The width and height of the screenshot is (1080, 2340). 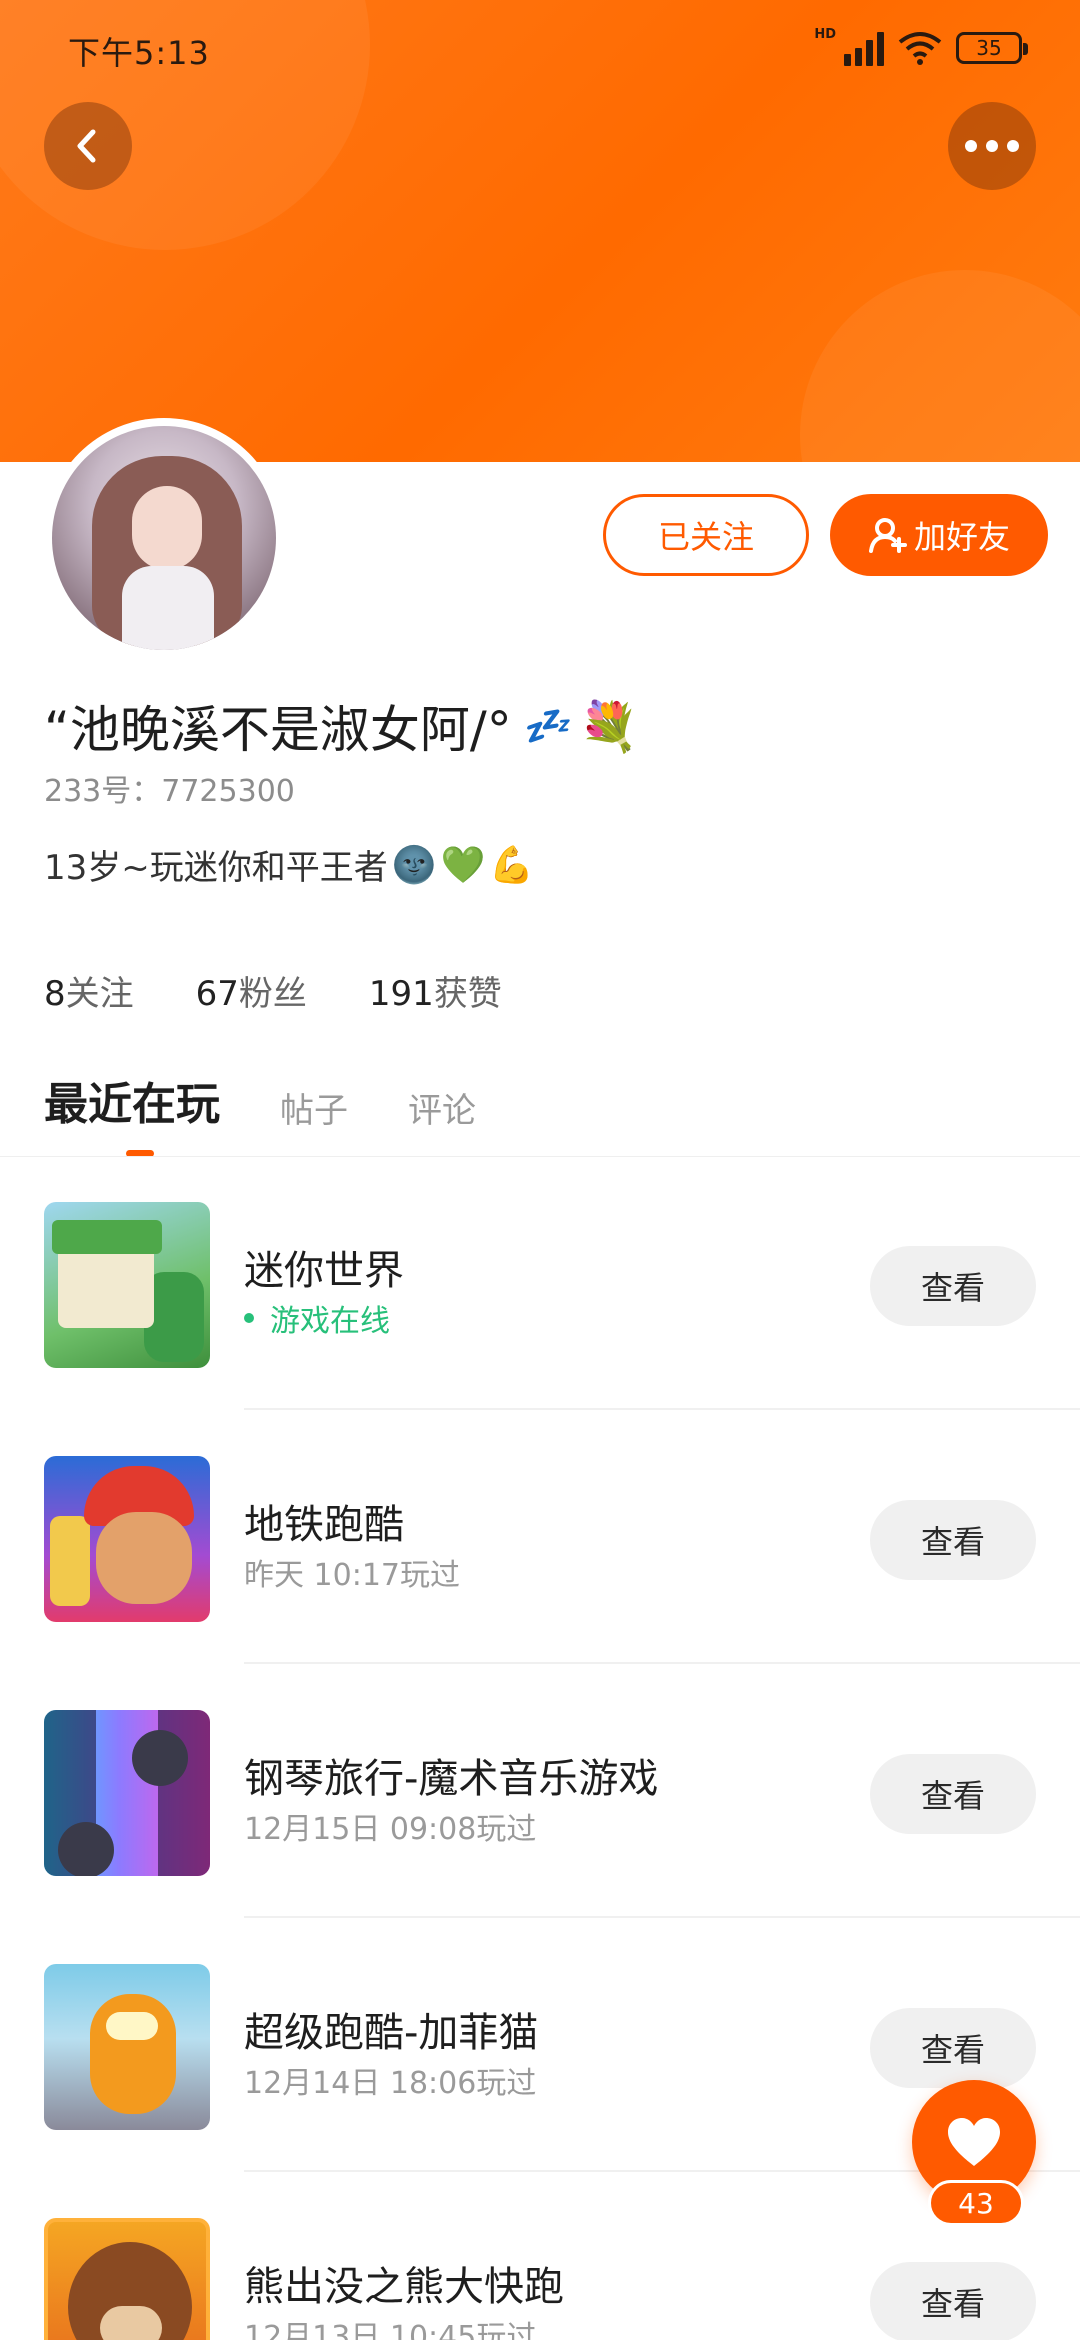 I want to click on add-user-icon, so click(x=887, y=535).